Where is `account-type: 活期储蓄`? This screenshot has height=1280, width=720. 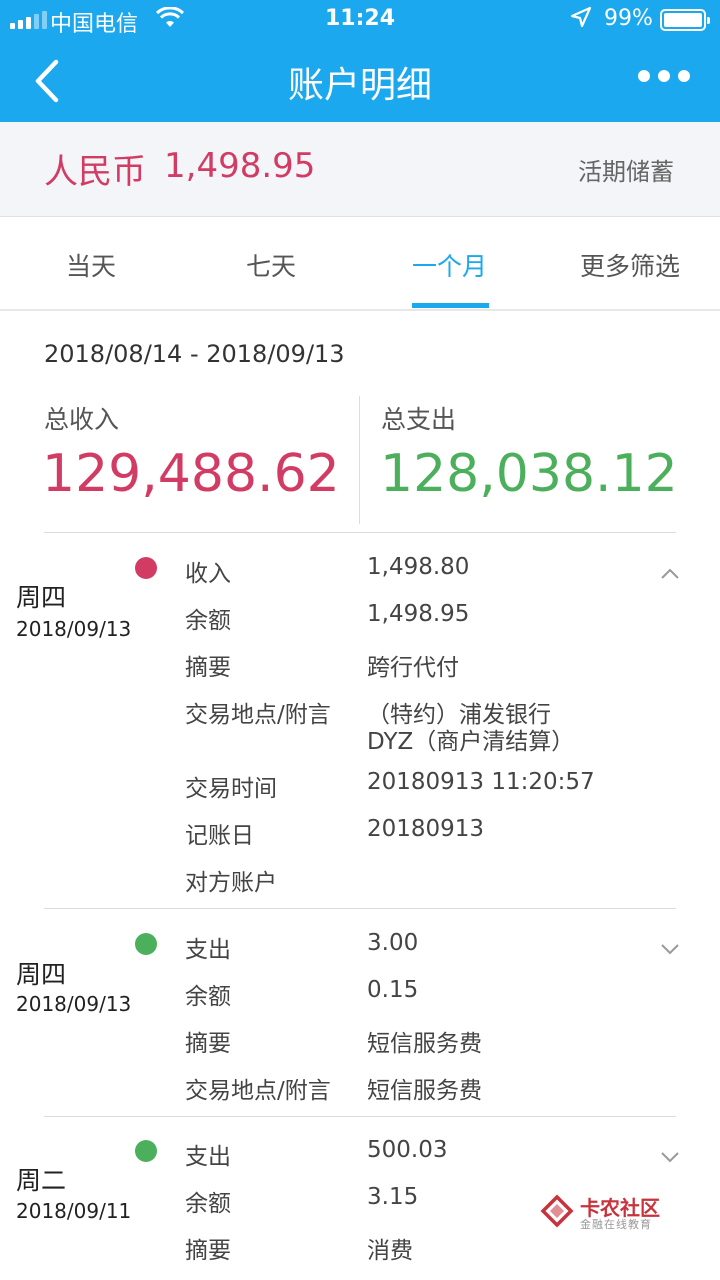
account-type: 活期储蓄 is located at coordinates (626, 172).